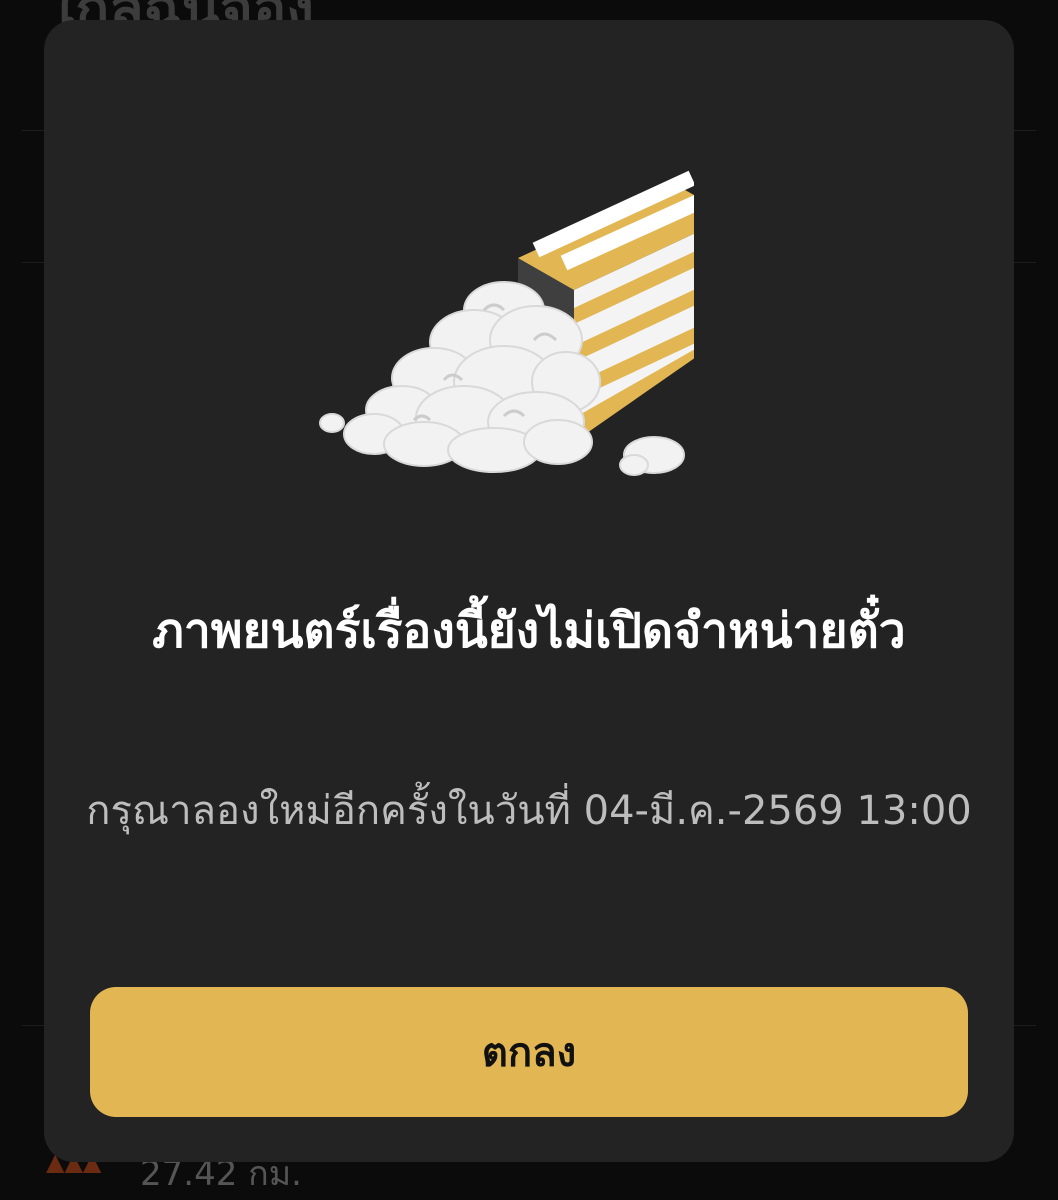  Describe the element at coordinates (506, 323) in the screenshot. I see `popcorn-box-spilled-icon` at that location.